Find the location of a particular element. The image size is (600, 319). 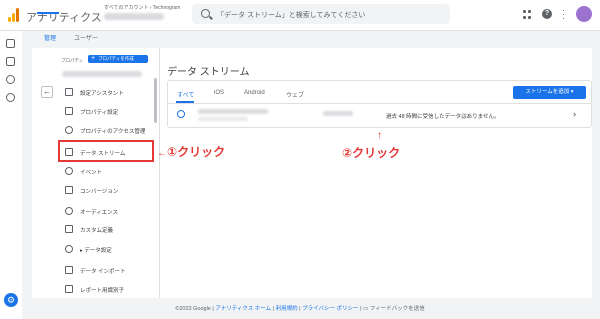

panel-divider is located at coordinates (159, 173).